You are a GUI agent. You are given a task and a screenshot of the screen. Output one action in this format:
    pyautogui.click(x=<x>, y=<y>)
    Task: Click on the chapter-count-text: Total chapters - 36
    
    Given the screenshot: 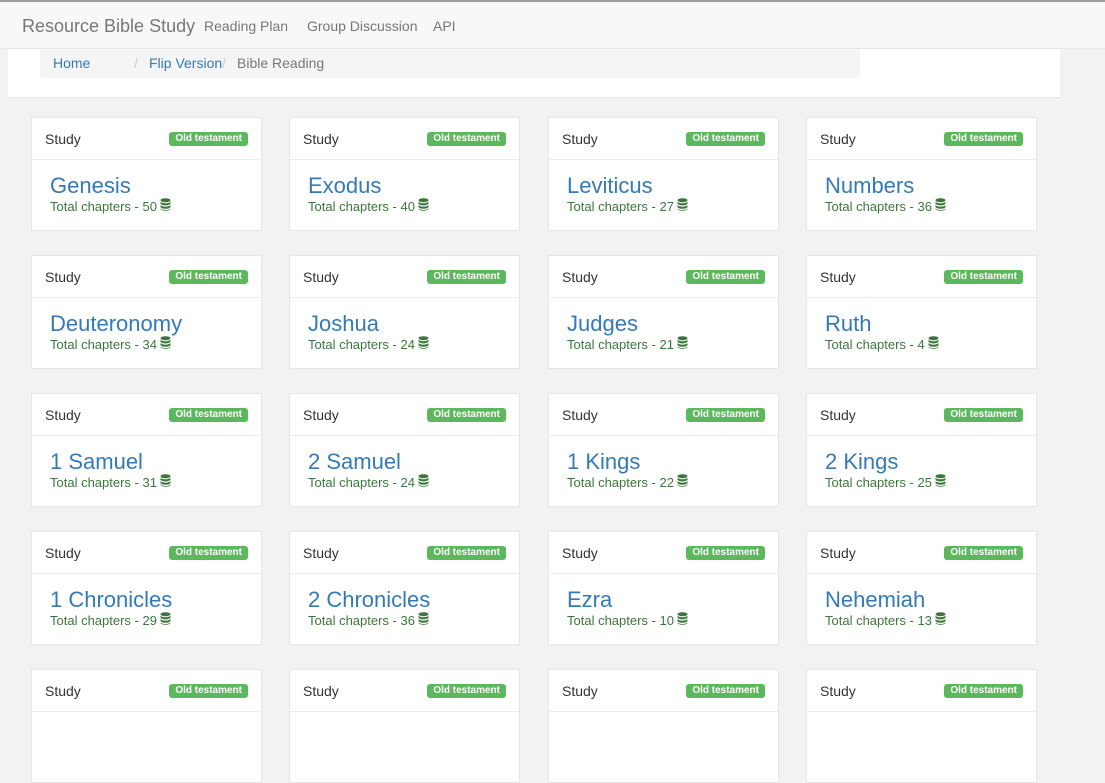 What is the action you would take?
    pyautogui.click(x=361, y=620)
    